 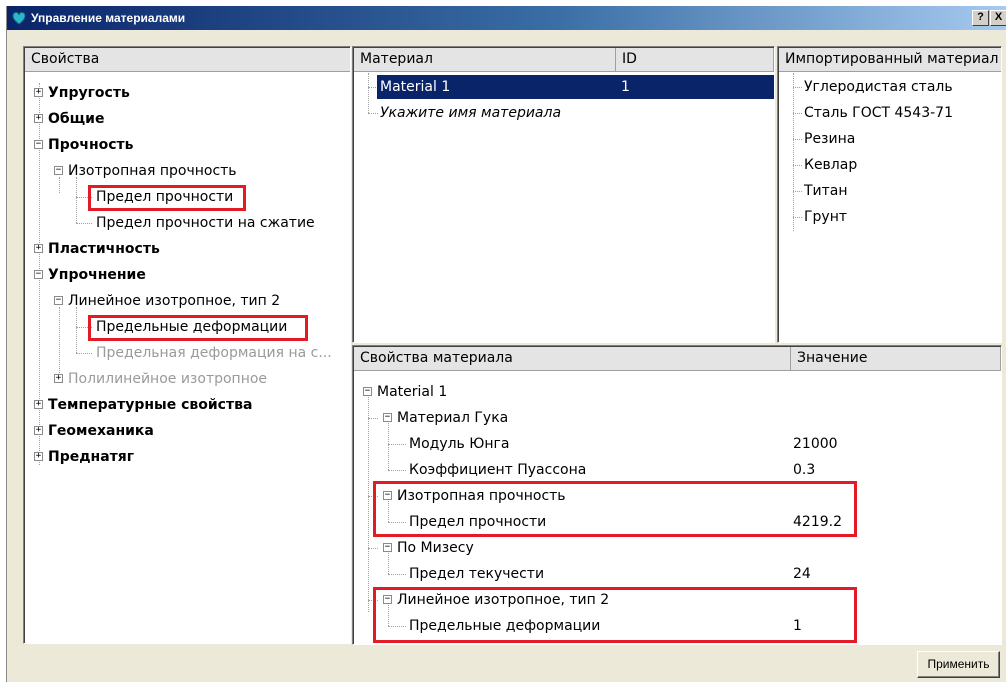 I want to click on imported-item: Сталь ГОСТ 4543-71, so click(x=878, y=113).